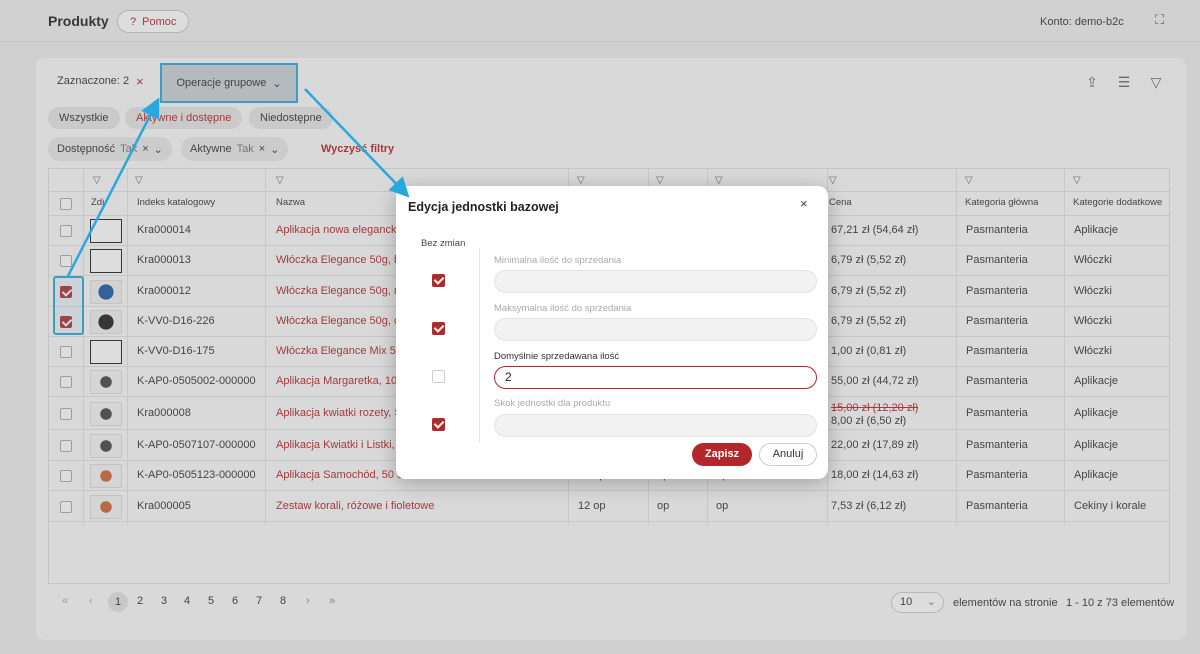 The height and width of the screenshot is (654, 1200). I want to click on default-qty-label: Domyślnie sprzedawana ilość, so click(557, 356).